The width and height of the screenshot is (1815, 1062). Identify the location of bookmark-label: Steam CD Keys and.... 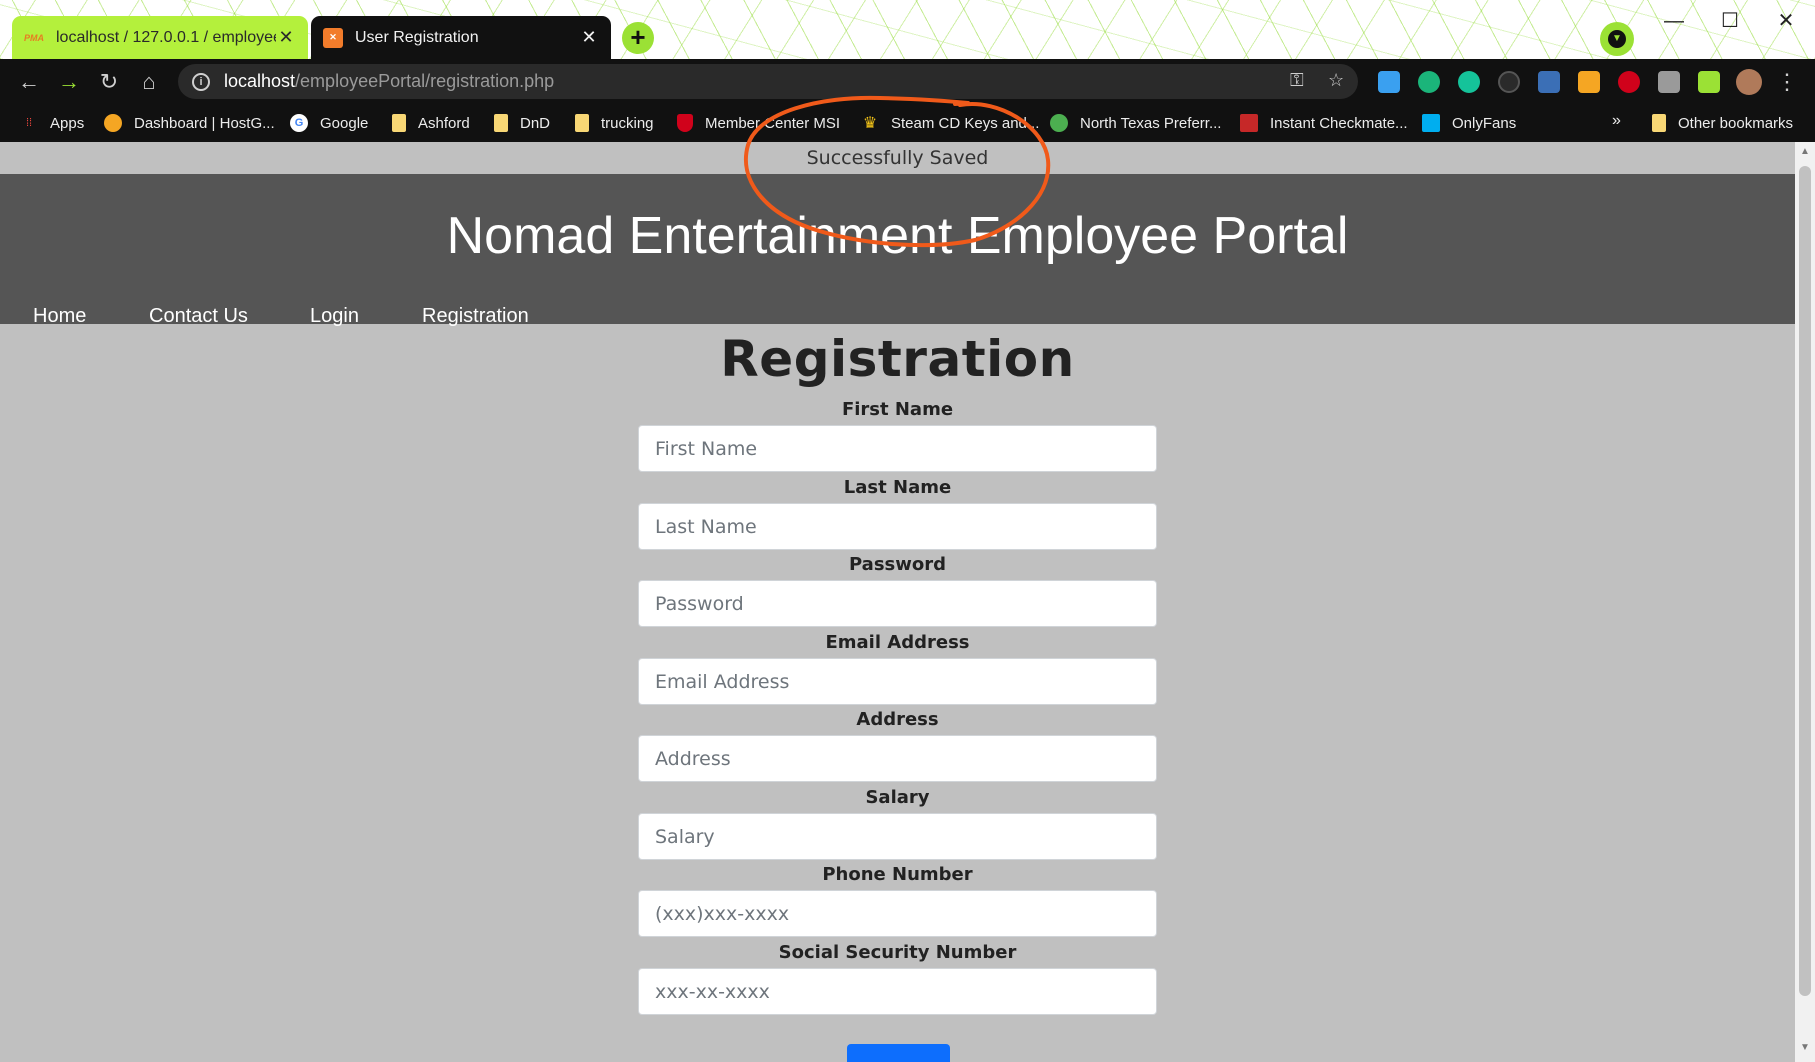
(965, 123).